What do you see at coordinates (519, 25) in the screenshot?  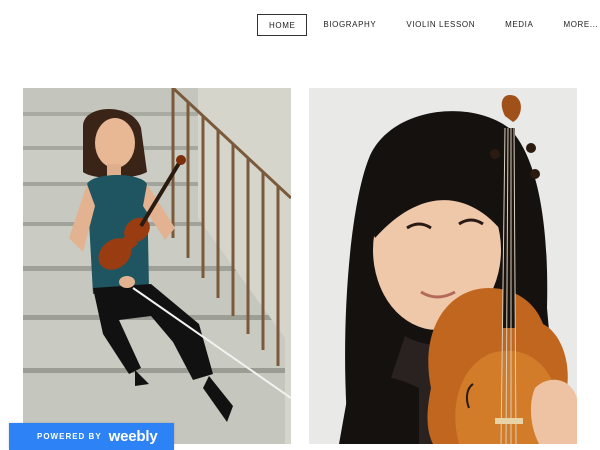 I see `nav-item-media: MEDIA` at bounding box center [519, 25].